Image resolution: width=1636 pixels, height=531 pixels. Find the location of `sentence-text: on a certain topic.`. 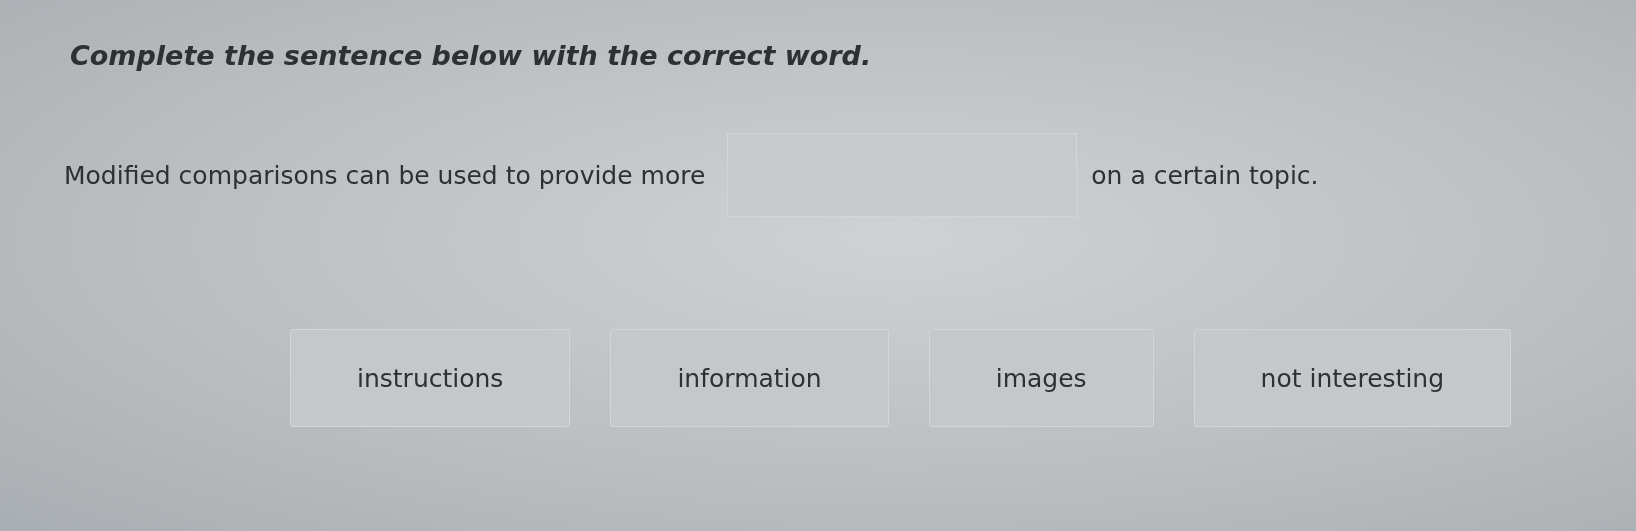

sentence-text: on a certain topic. is located at coordinates (1205, 175).